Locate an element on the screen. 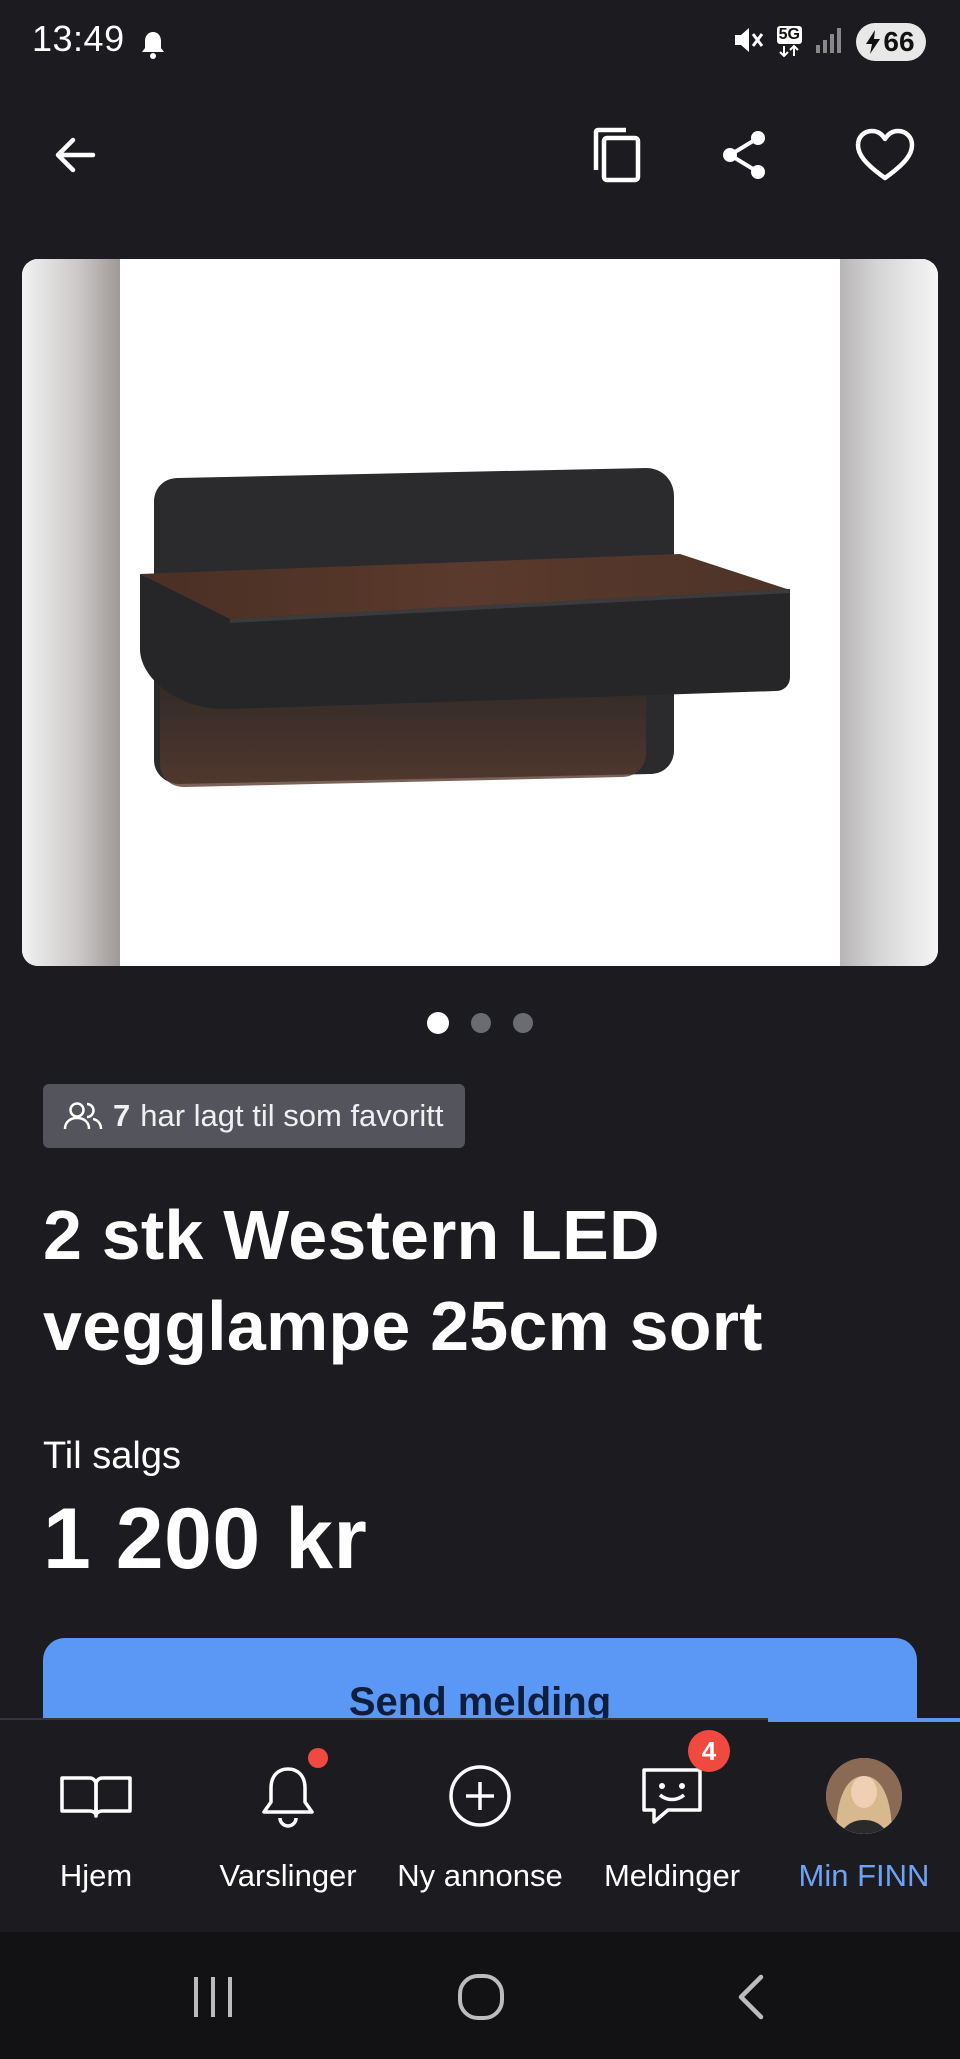 This screenshot has height=2059, width=960. network-5g-icon: 5G is located at coordinates (789, 42).